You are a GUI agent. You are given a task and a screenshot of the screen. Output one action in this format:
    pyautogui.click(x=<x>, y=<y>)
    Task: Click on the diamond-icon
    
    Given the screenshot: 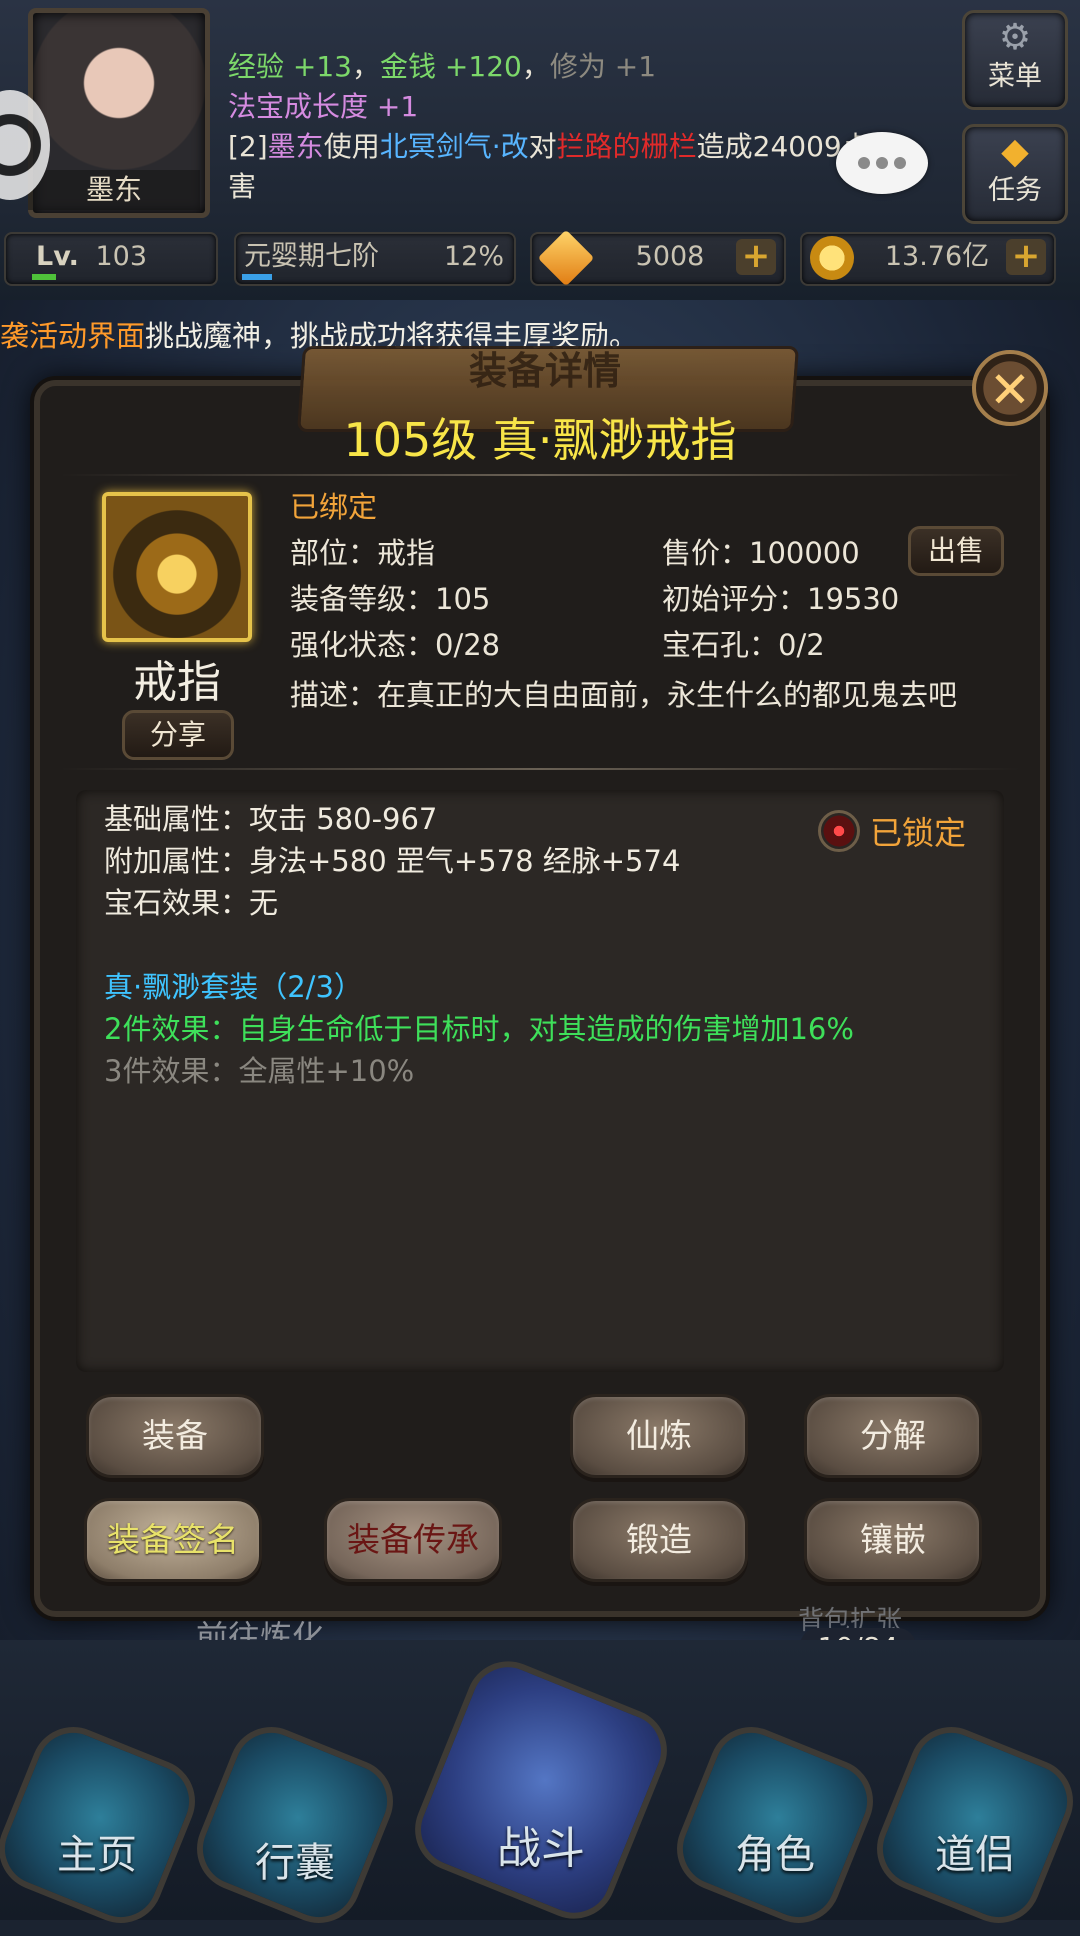 What is the action you would take?
    pyautogui.click(x=566, y=258)
    